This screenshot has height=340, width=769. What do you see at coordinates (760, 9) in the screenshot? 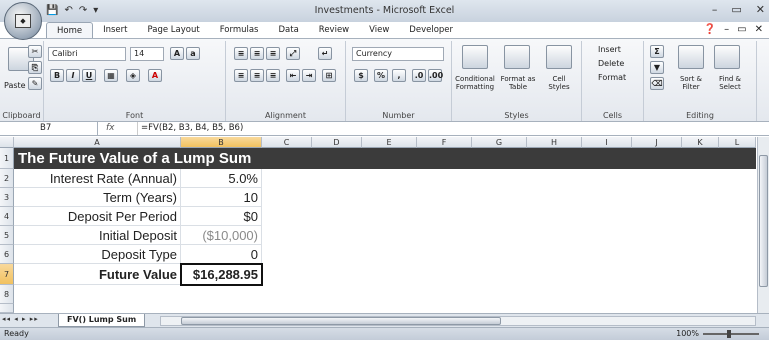
I see `close-button: ✕` at bounding box center [760, 9].